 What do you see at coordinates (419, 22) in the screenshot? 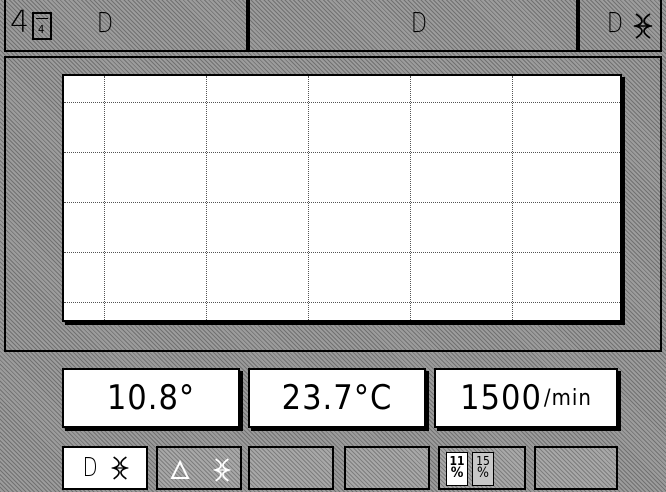
I see `top-center-label: D` at bounding box center [419, 22].